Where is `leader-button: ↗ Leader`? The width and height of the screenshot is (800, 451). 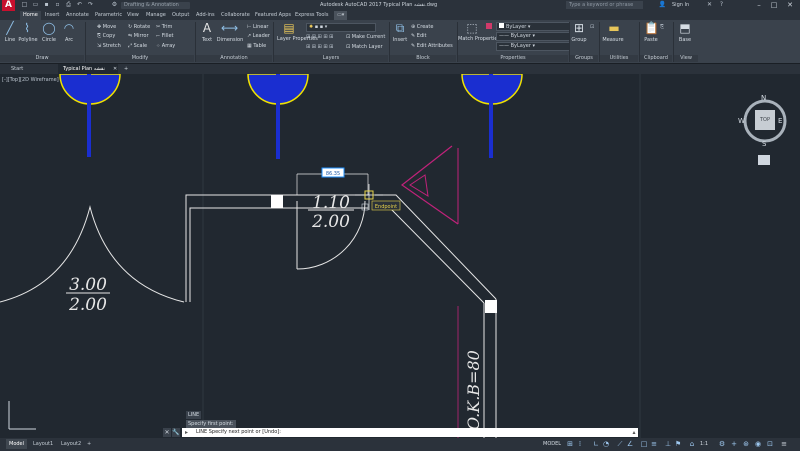 leader-button: ↗ Leader is located at coordinates (258, 36).